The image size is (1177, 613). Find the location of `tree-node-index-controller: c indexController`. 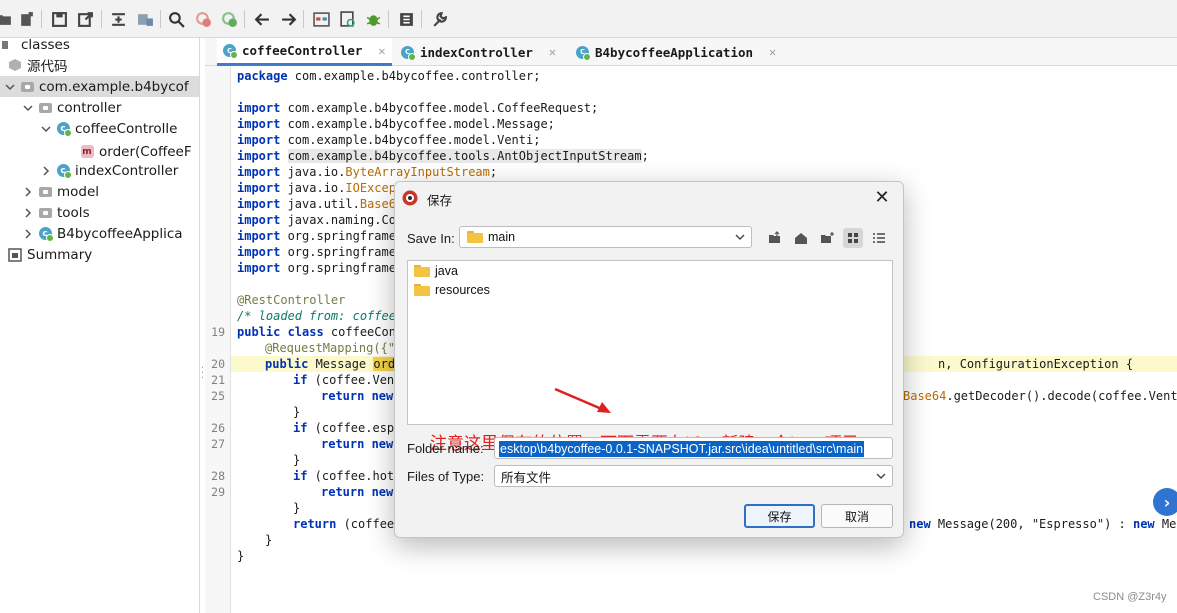

tree-node-index-controller: c indexController is located at coordinates (119, 170).